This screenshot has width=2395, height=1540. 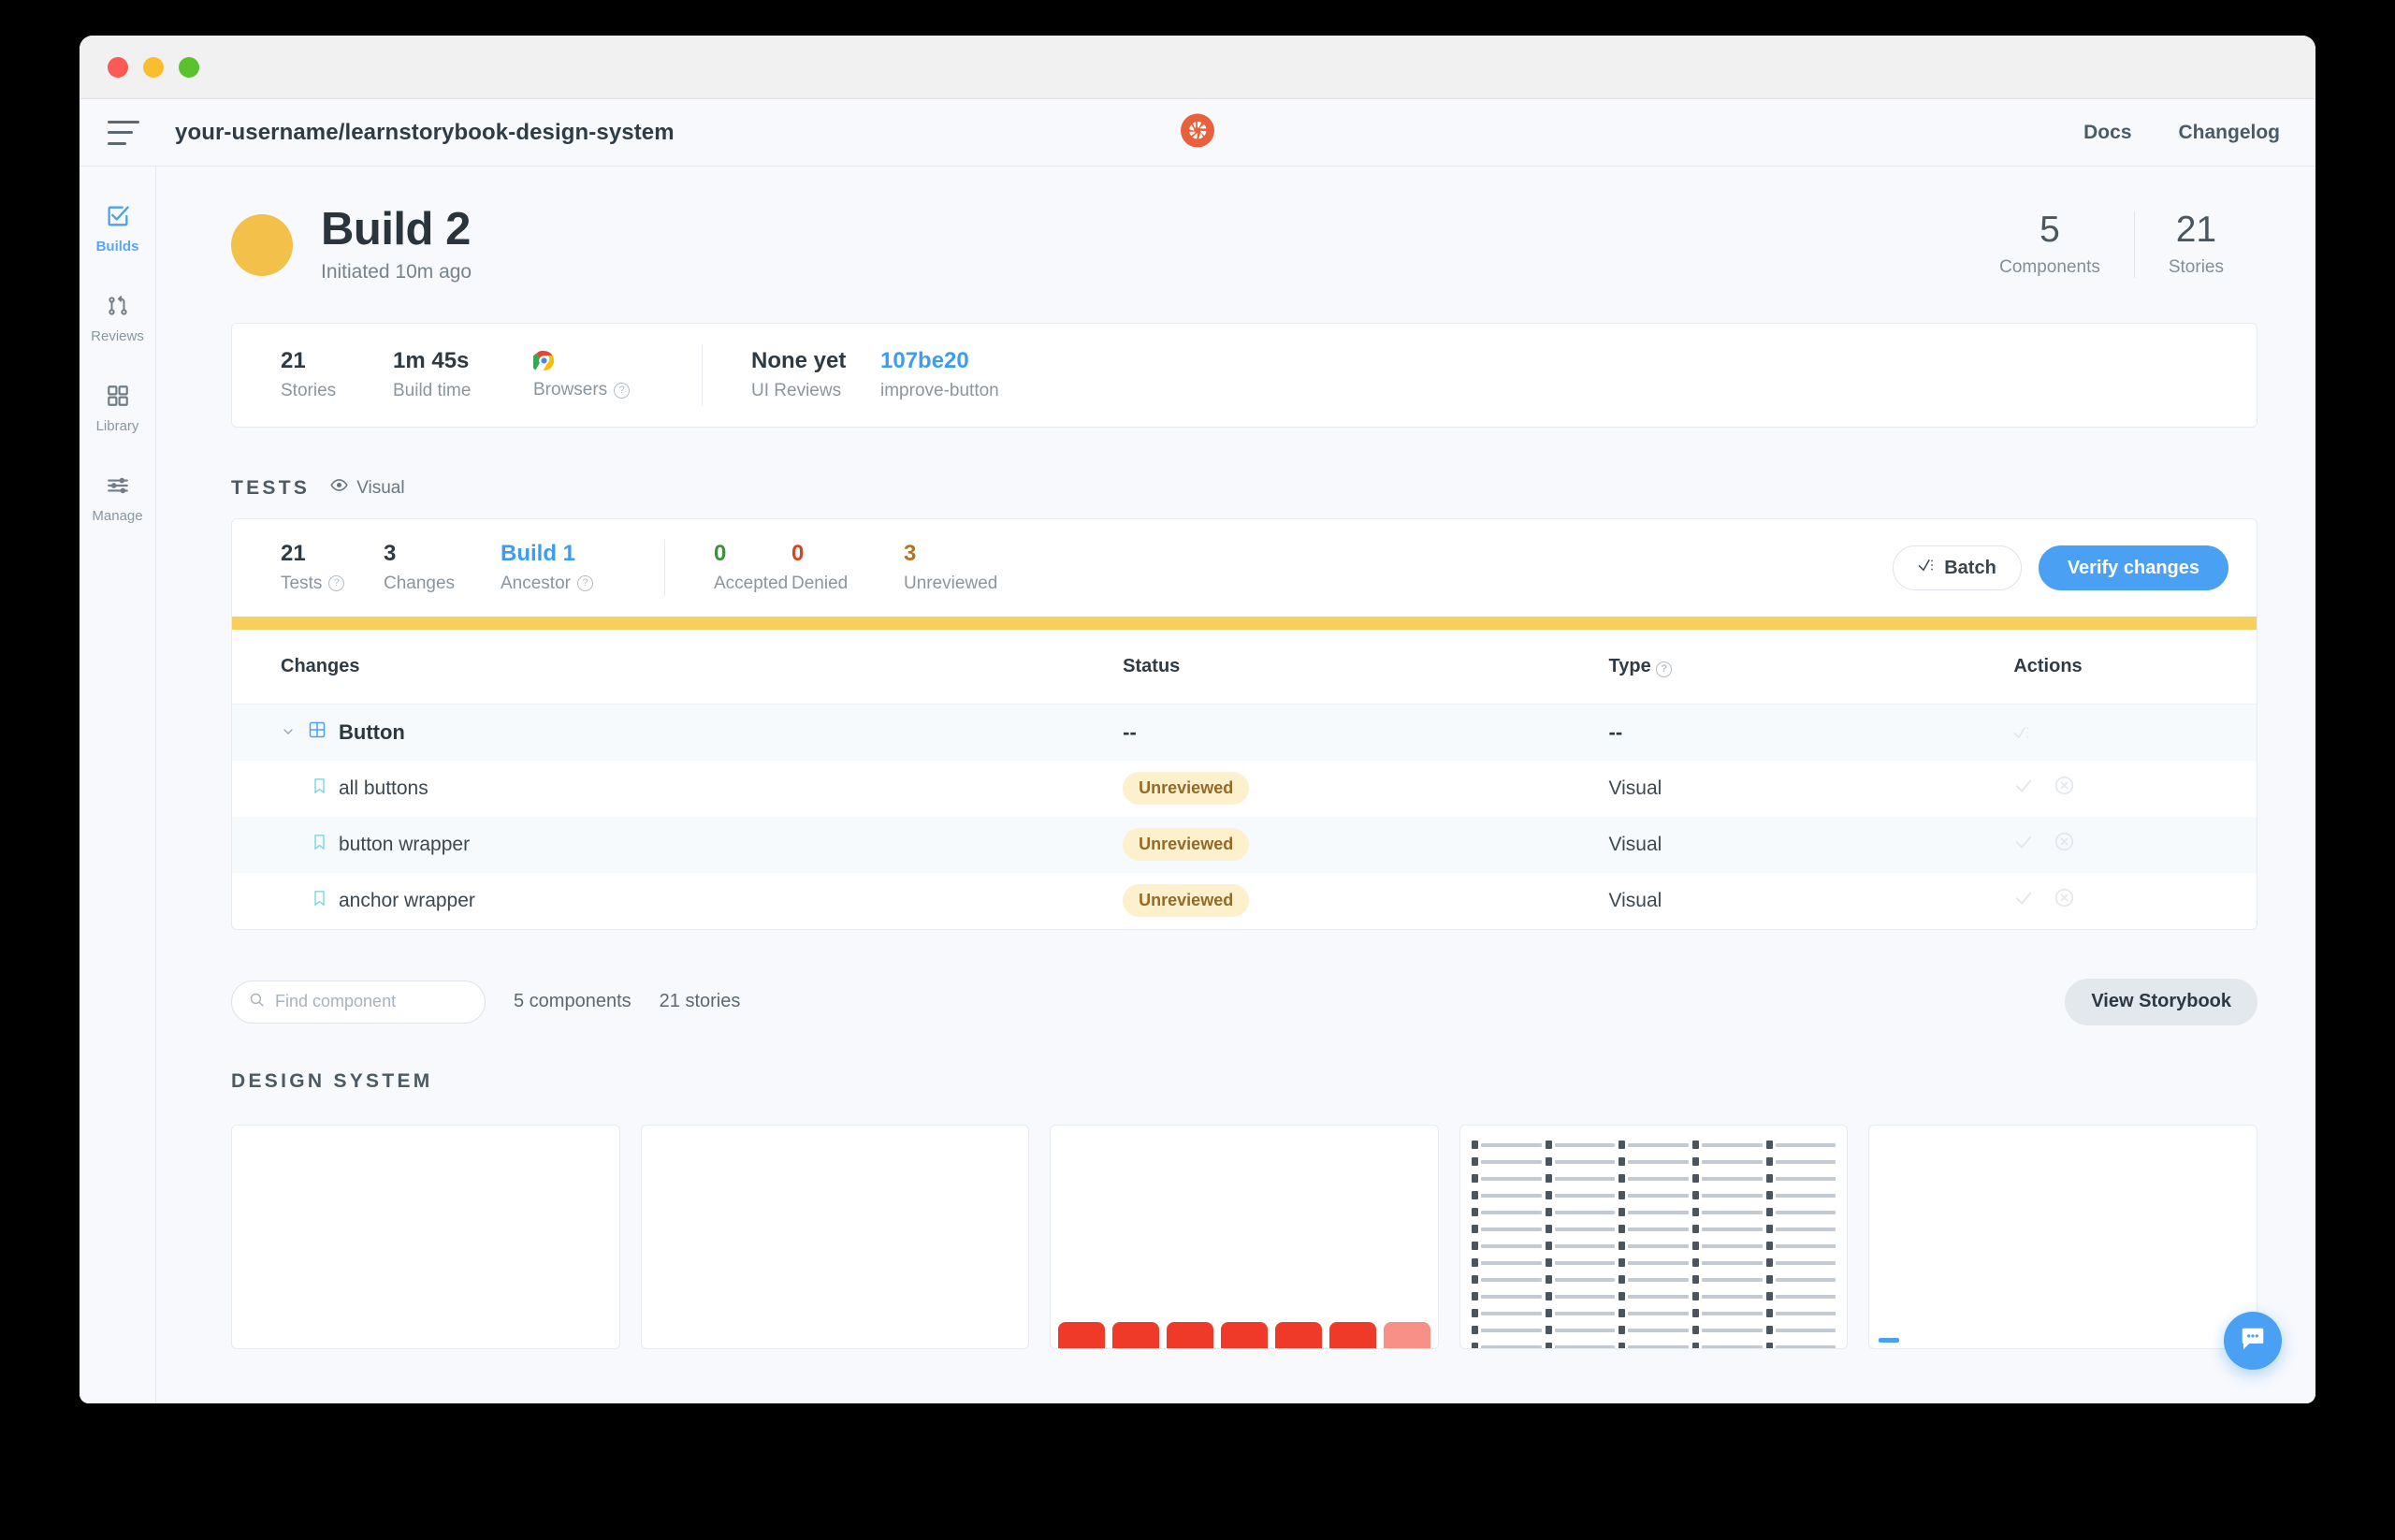 What do you see at coordinates (677, 789) in the screenshot?
I see `story-name-cell: all buttons` at bounding box center [677, 789].